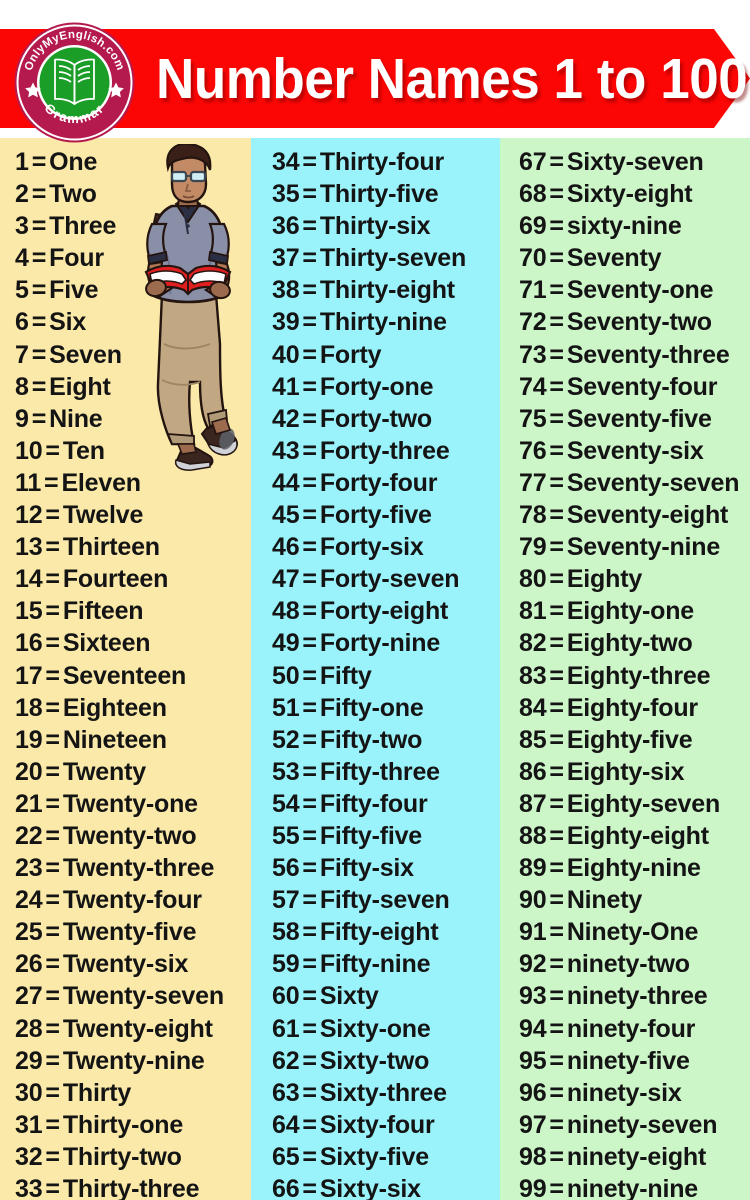 This screenshot has height=1200, width=750. What do you see at coordinates (115, 579) in the screenshot?
I see `number-name: Fourteen` at bounding box center [115, 579].